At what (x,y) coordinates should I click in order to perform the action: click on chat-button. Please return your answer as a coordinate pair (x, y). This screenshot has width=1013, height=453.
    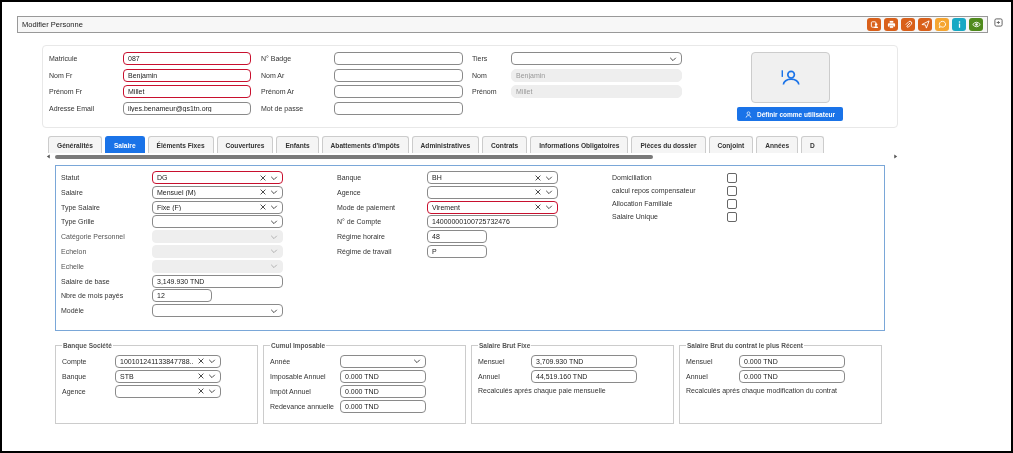
    Looking at the image, I should click on (942, 24).